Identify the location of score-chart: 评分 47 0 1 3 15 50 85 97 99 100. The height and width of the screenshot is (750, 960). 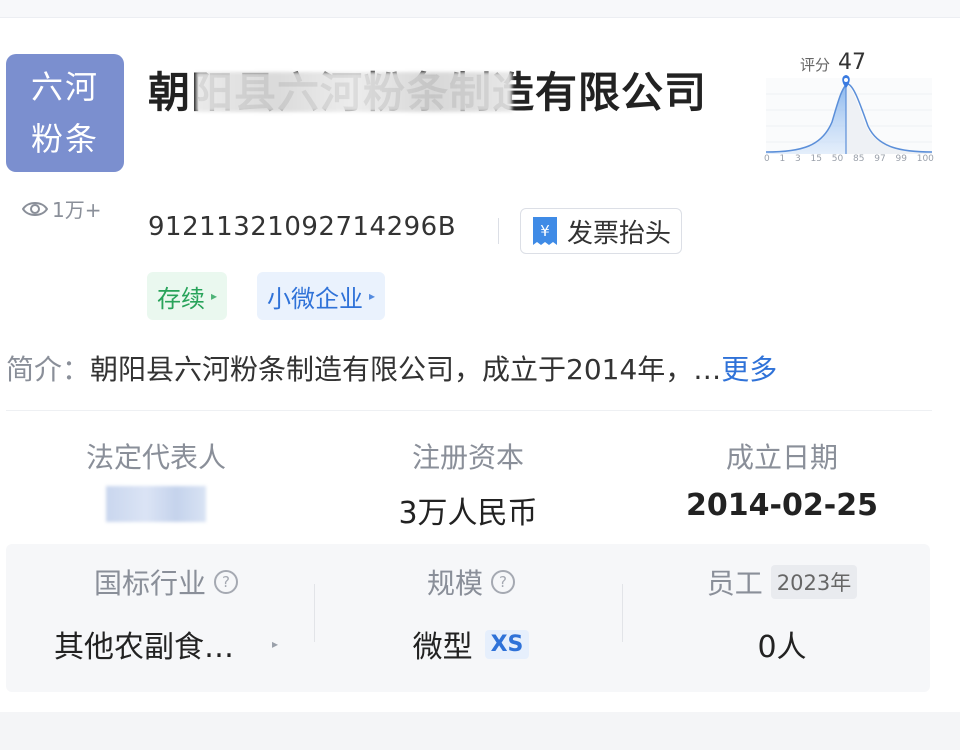
(848, 111).